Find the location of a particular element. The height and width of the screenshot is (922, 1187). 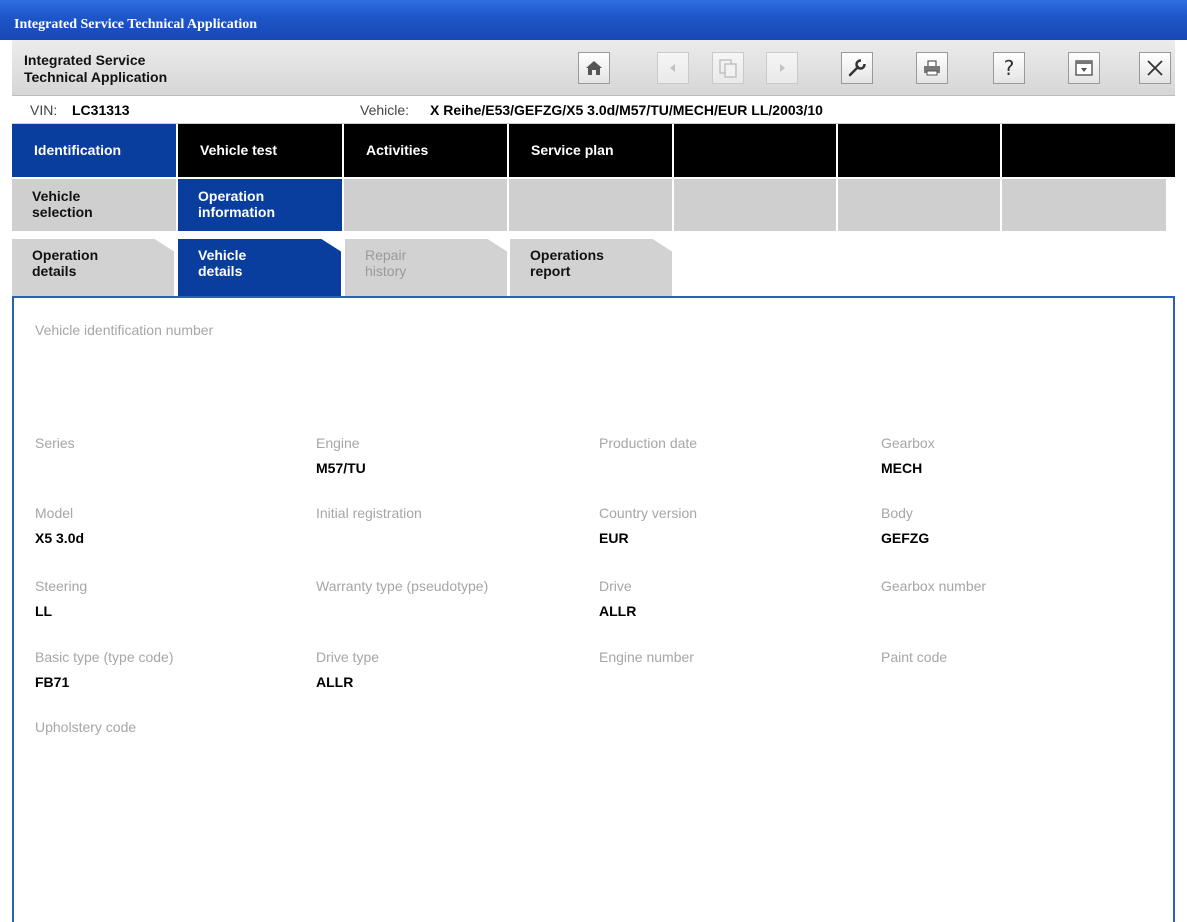

tab-vehicle-details: Vehicle details is located at coordinates (259, 267).